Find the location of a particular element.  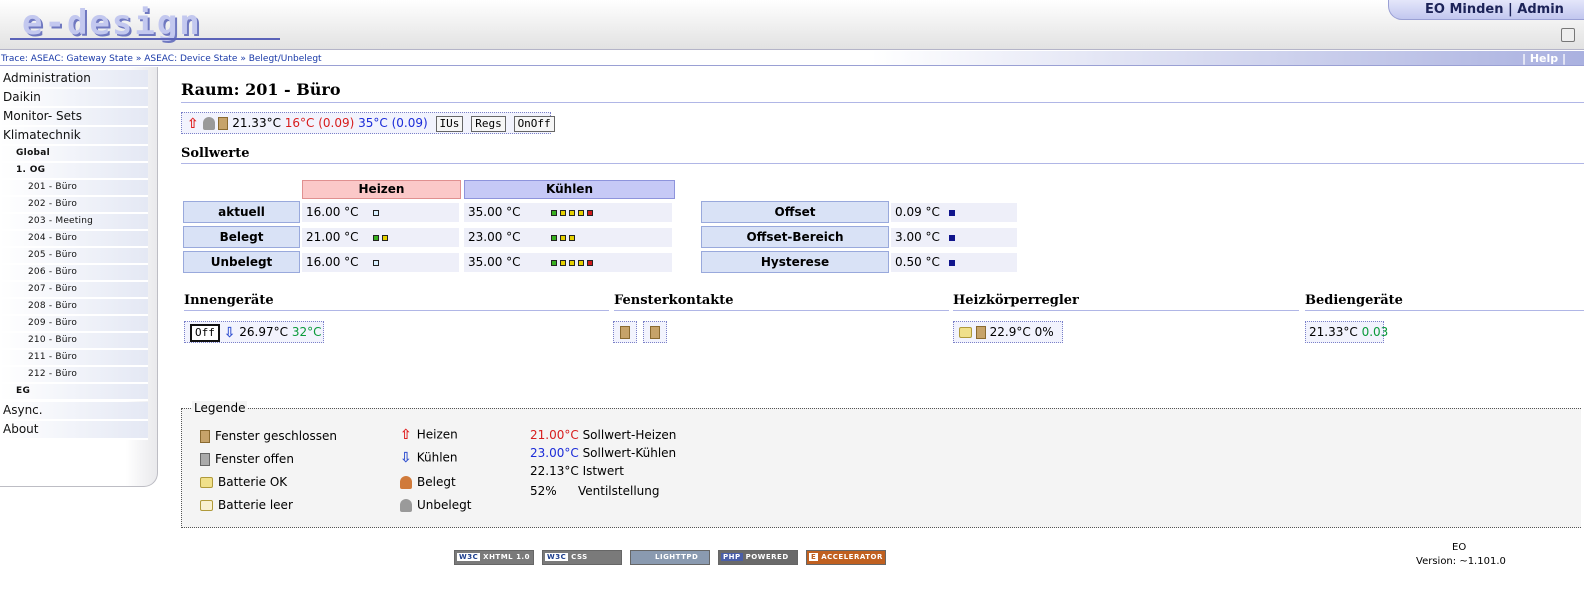

sidebar-item-room-208: 208 - Büro is located at coordinates (74, 307).